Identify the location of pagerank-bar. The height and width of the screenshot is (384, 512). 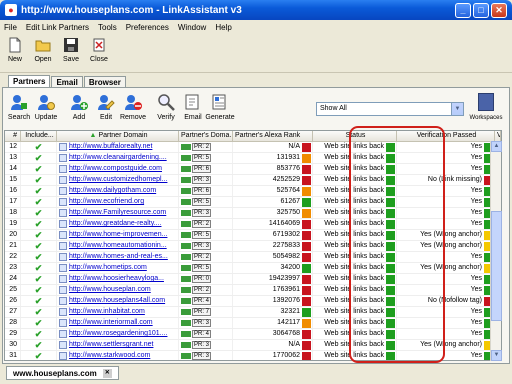
(186, 279).